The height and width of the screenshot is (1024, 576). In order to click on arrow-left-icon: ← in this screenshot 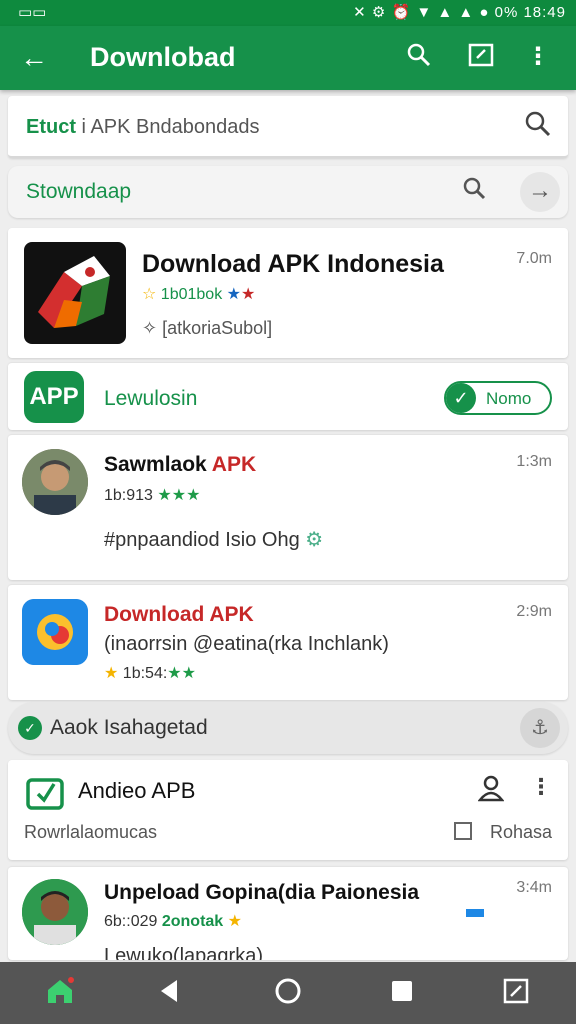, I will do `click(34, 58)`.